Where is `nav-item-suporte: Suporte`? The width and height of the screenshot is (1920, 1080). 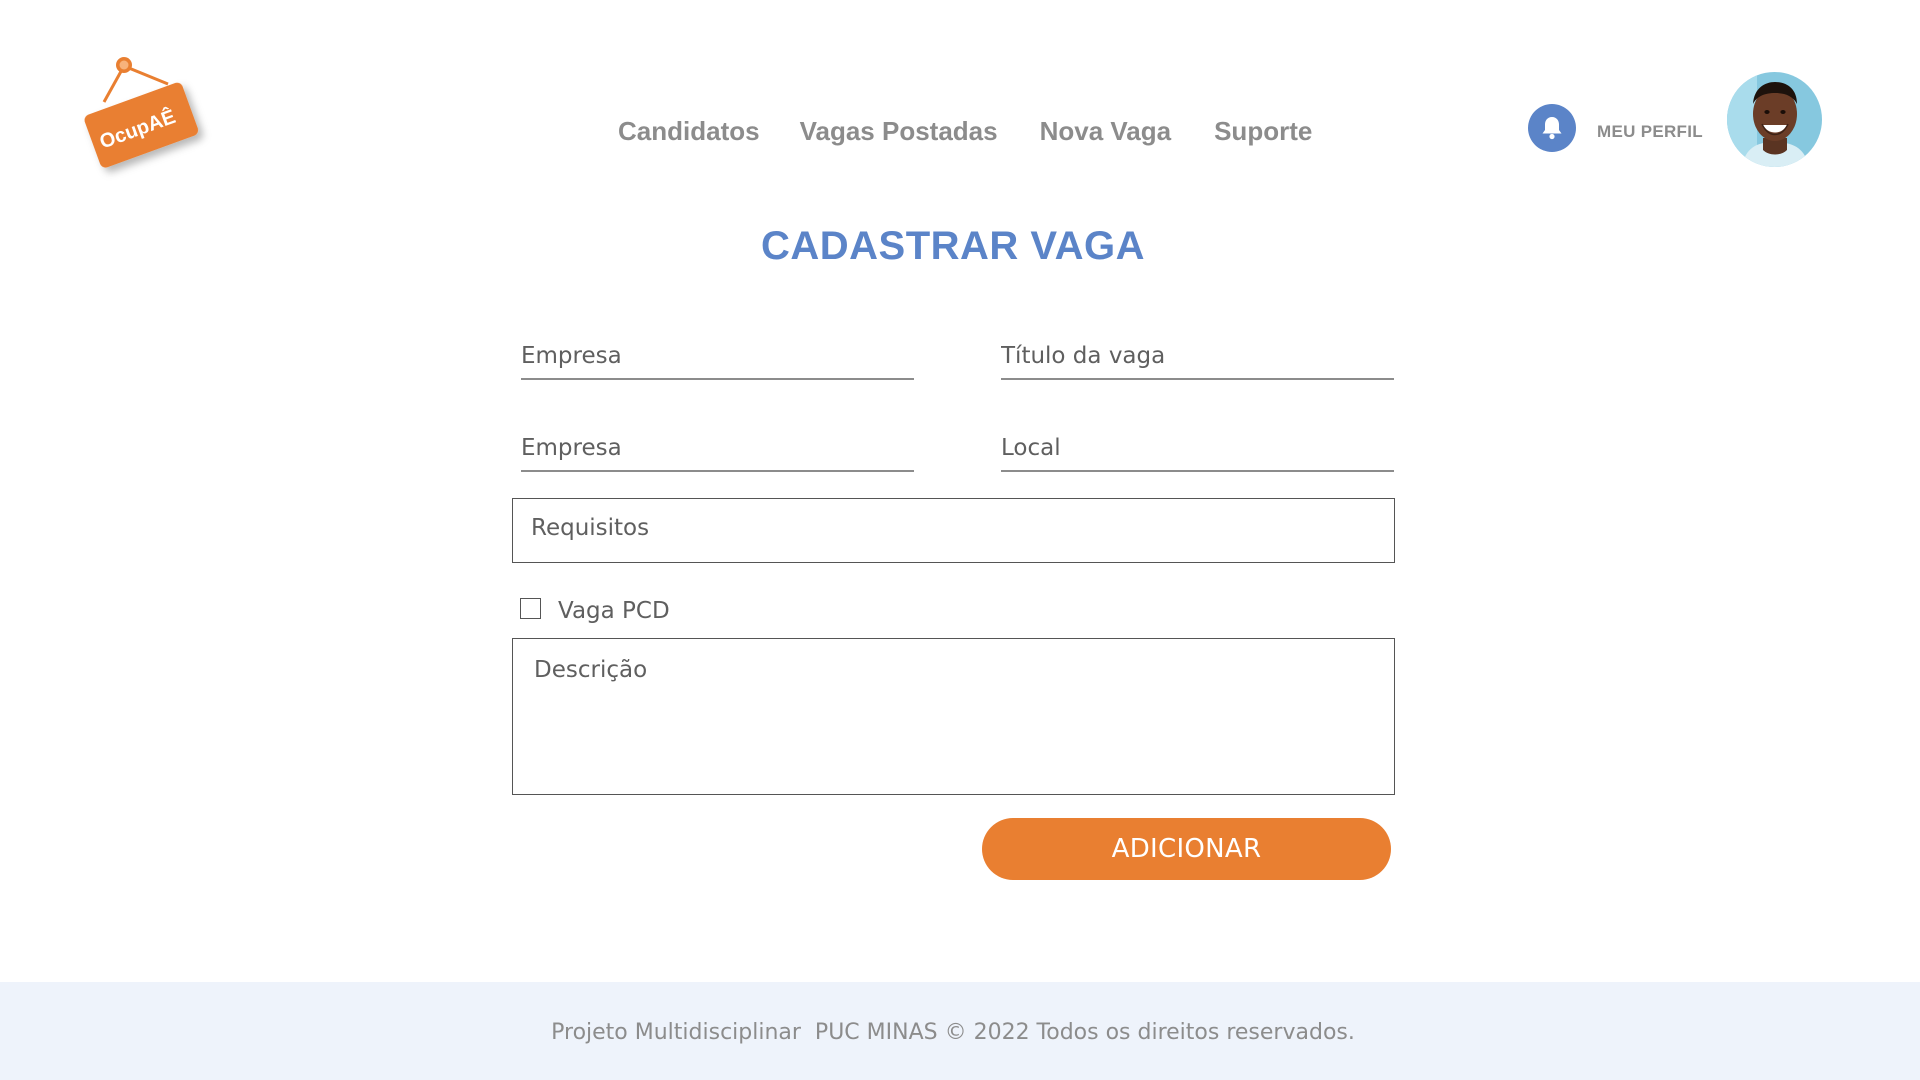
nav-item-suporte: Suporte is located at coordinates (1263, 131).